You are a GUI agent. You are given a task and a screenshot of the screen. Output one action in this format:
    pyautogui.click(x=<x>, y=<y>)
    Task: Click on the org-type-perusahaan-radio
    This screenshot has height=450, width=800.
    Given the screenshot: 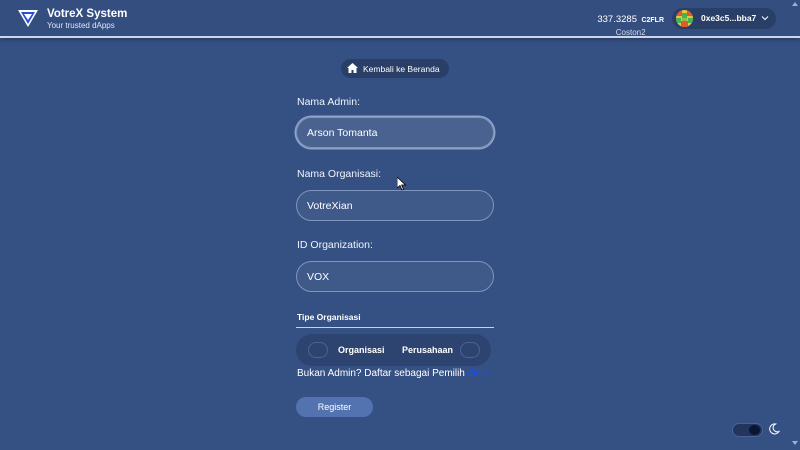 What is the action you would take?
    pyautogui.click(x=470, y=350)
    